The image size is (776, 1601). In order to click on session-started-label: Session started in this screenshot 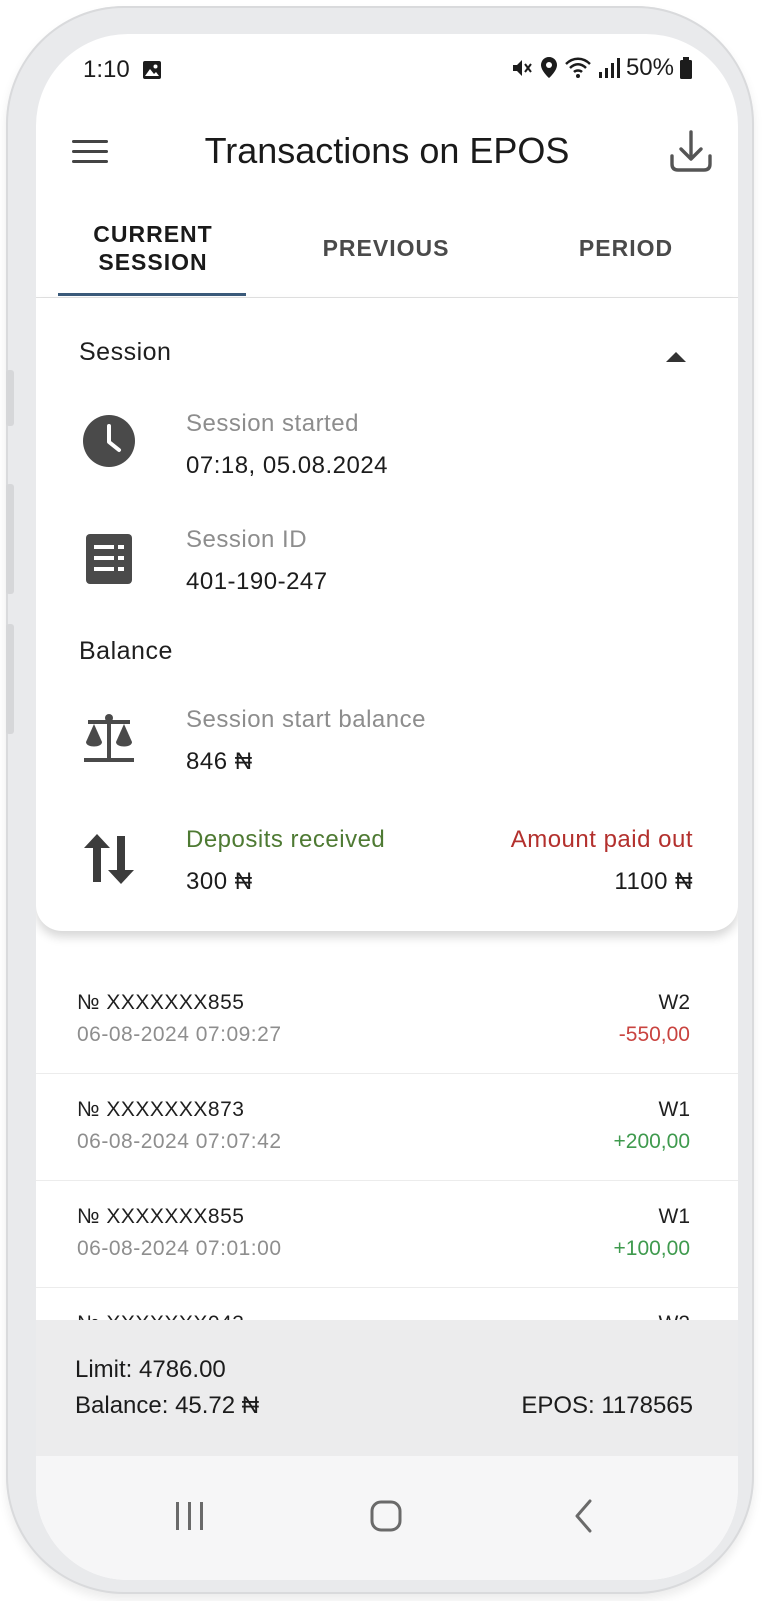, I will do `click(272, 423)`.